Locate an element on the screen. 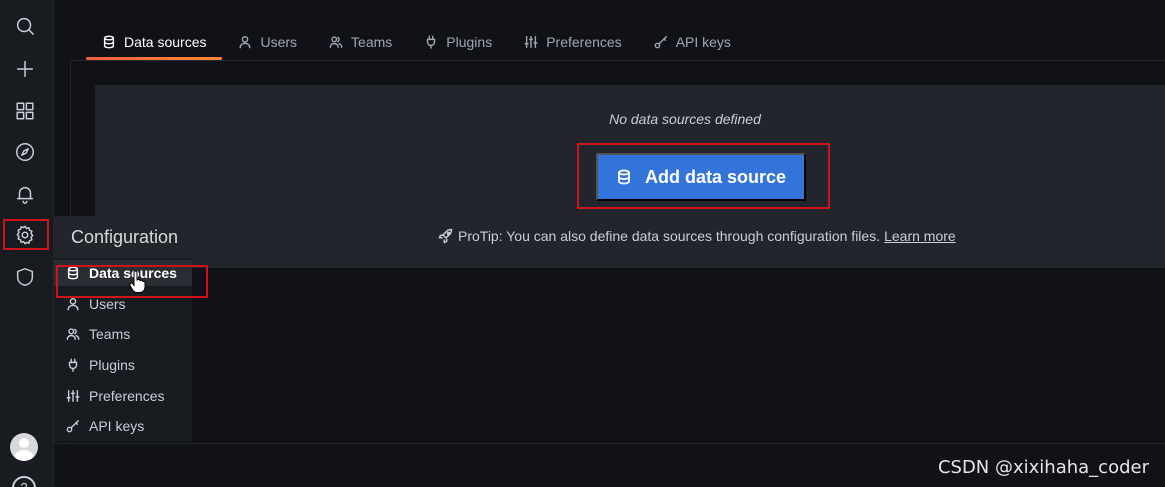 This screenshot has width=1165, height=487. learn-more-link: Learn more is located at coordinates (920, 236).